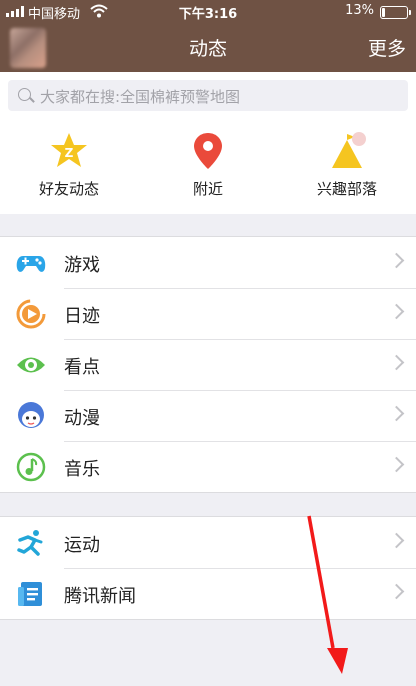 The height and width of the screenshot is (686, 416). Describe the element at coordinates (208, 313) in the screenshot. I see `list-item-diary: 日迹` at that location.